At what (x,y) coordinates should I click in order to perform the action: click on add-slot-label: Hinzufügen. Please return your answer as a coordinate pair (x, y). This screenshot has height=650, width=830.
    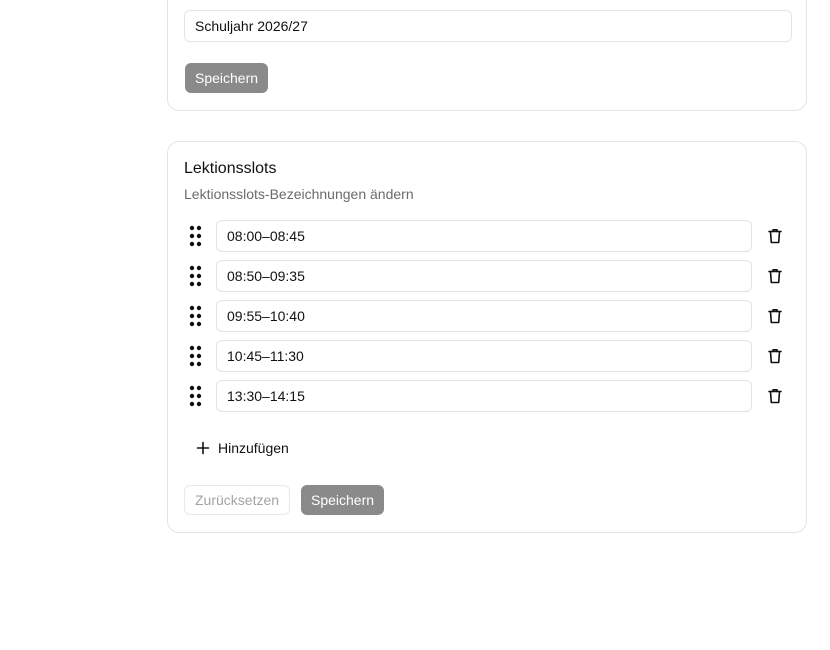
    Looking at the image, I should click on (253, 448).